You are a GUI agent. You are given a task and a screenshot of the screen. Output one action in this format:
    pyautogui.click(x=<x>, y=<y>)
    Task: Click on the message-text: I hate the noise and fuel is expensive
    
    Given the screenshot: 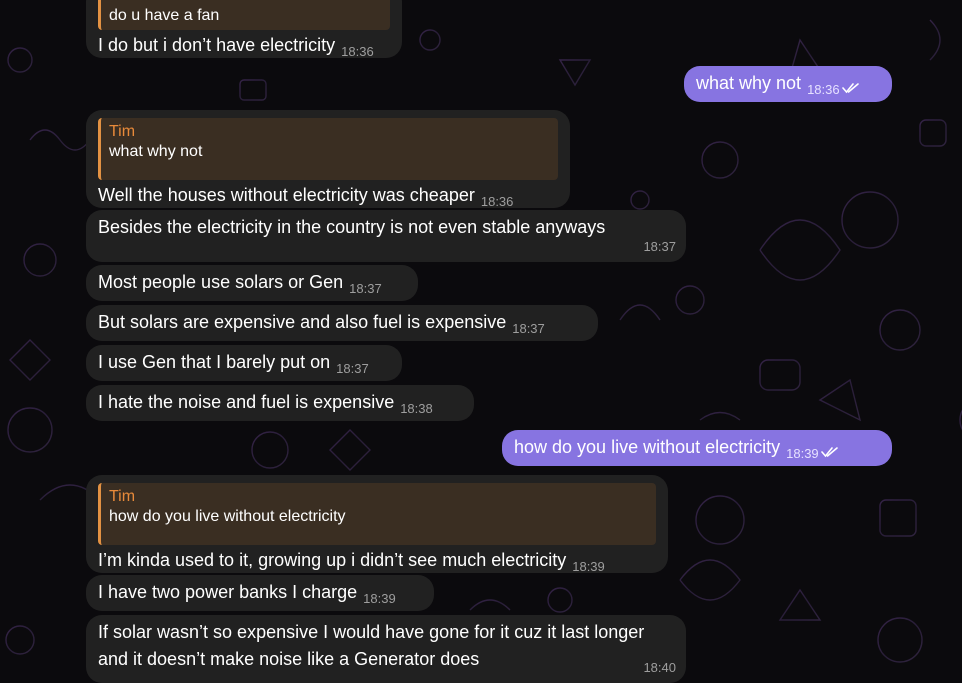 What is the action you would take?
    pyautogui.click(x=246, y=402)
    